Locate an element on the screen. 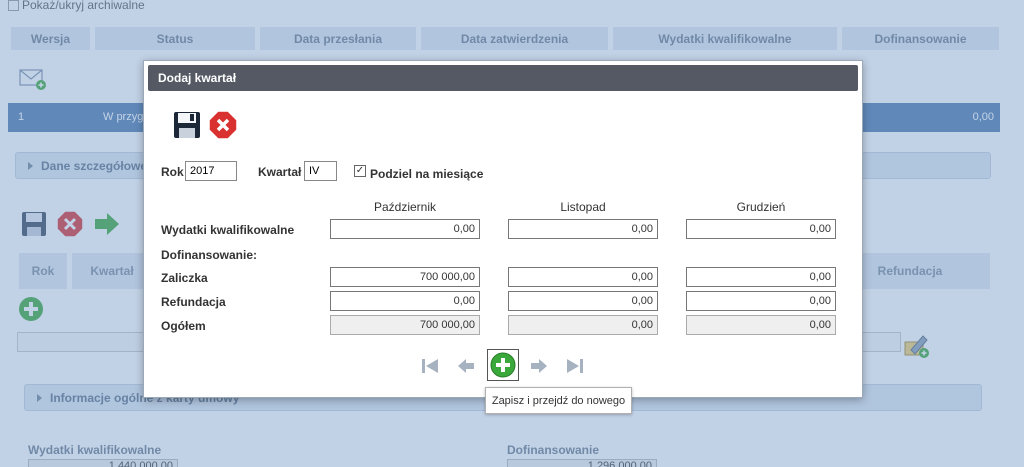 This screenshot has width=1024, height=467. first-record-icon is located at coordinates (430, 366).